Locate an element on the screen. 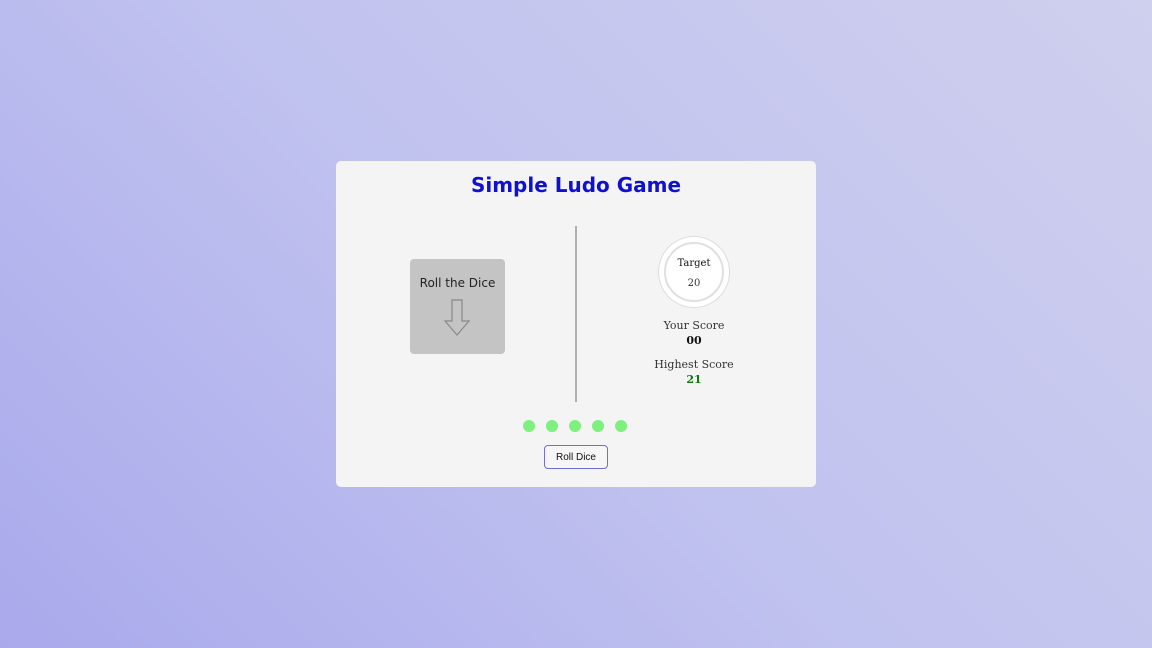 Image resolution: width=1152 pixels, height=648 pixels. target-badge: Target 20 is located at coordinates (694, 272).